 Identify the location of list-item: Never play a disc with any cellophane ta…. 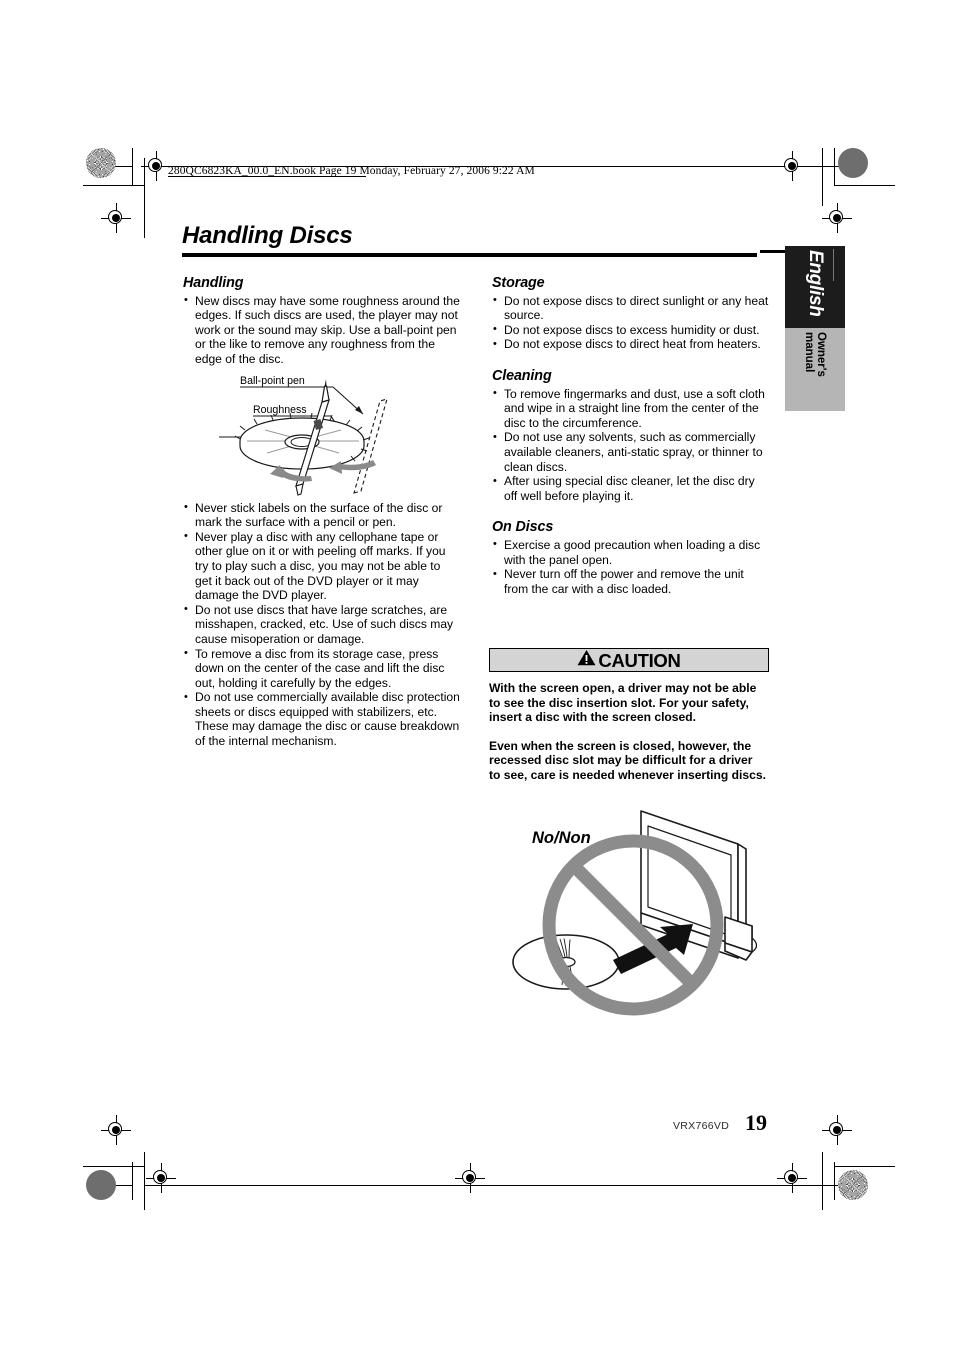
(321, 566).